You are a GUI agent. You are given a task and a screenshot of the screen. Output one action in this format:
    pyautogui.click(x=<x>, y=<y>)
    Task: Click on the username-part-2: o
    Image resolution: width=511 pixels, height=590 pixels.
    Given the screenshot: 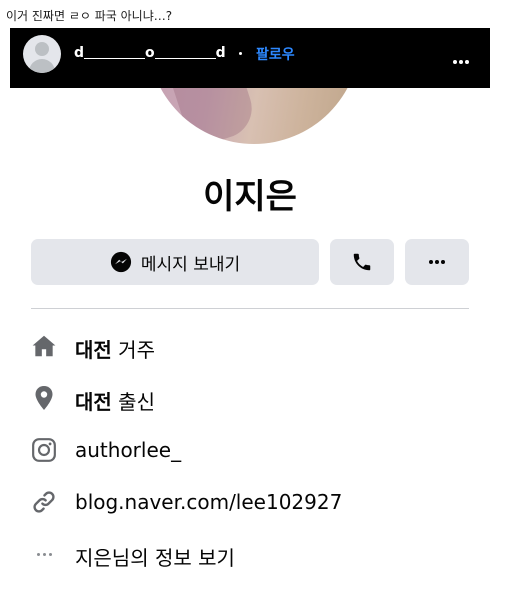 What is the action you would take?
    pyautogui.click(x=150, y=53)
    